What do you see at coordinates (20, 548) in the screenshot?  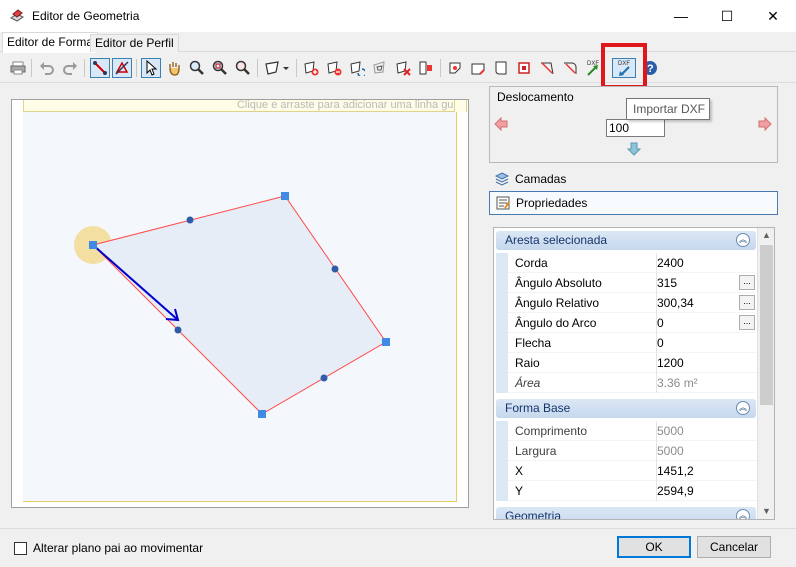 I see `checkbox-box` at bounding box center [20, 548].